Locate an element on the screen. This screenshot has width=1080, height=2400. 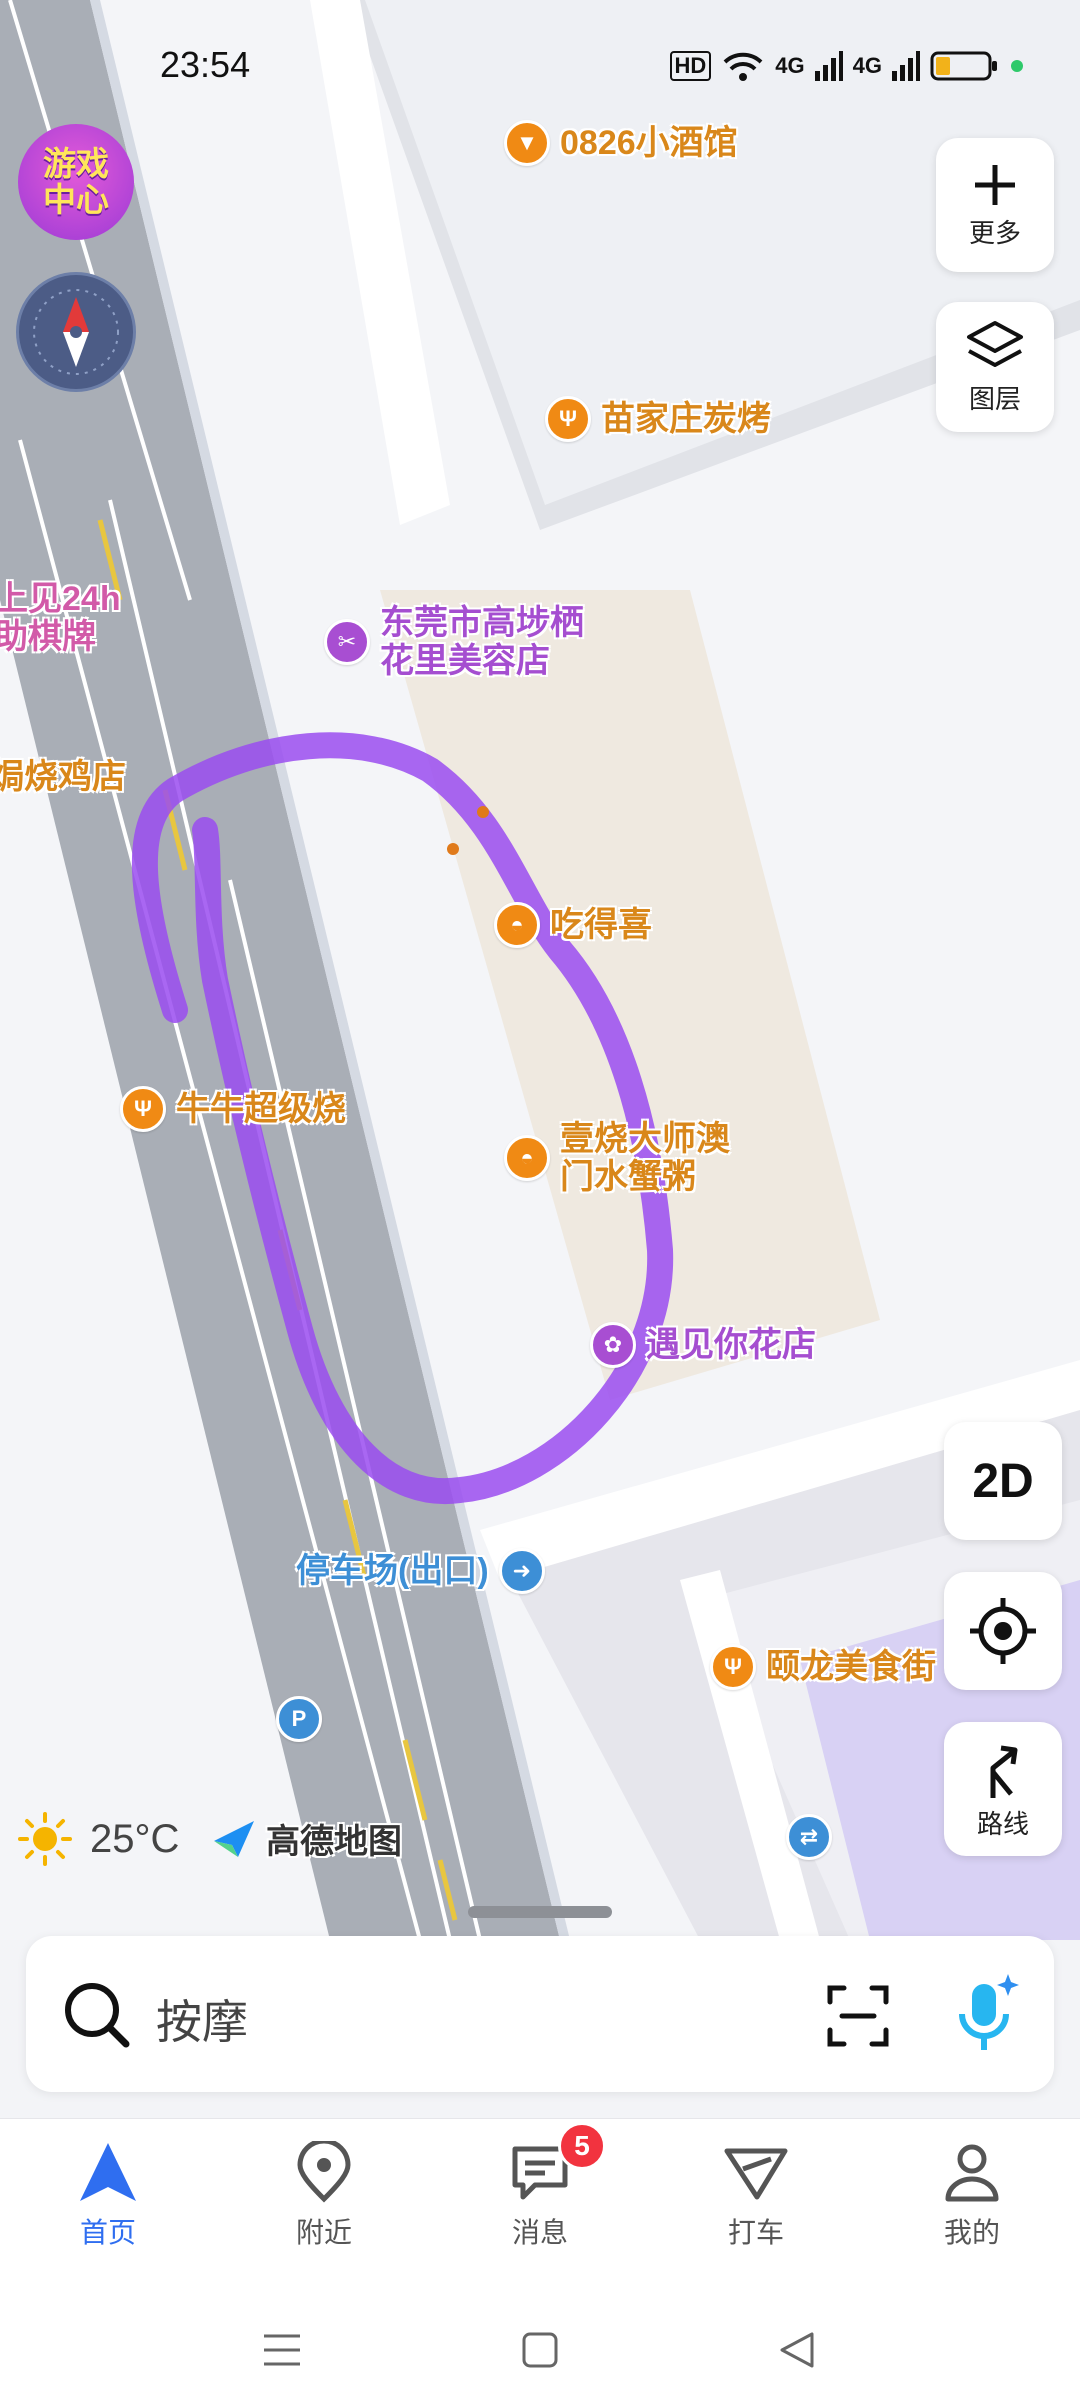
messages-badge: 5 is located at coordinates (582, 2146).